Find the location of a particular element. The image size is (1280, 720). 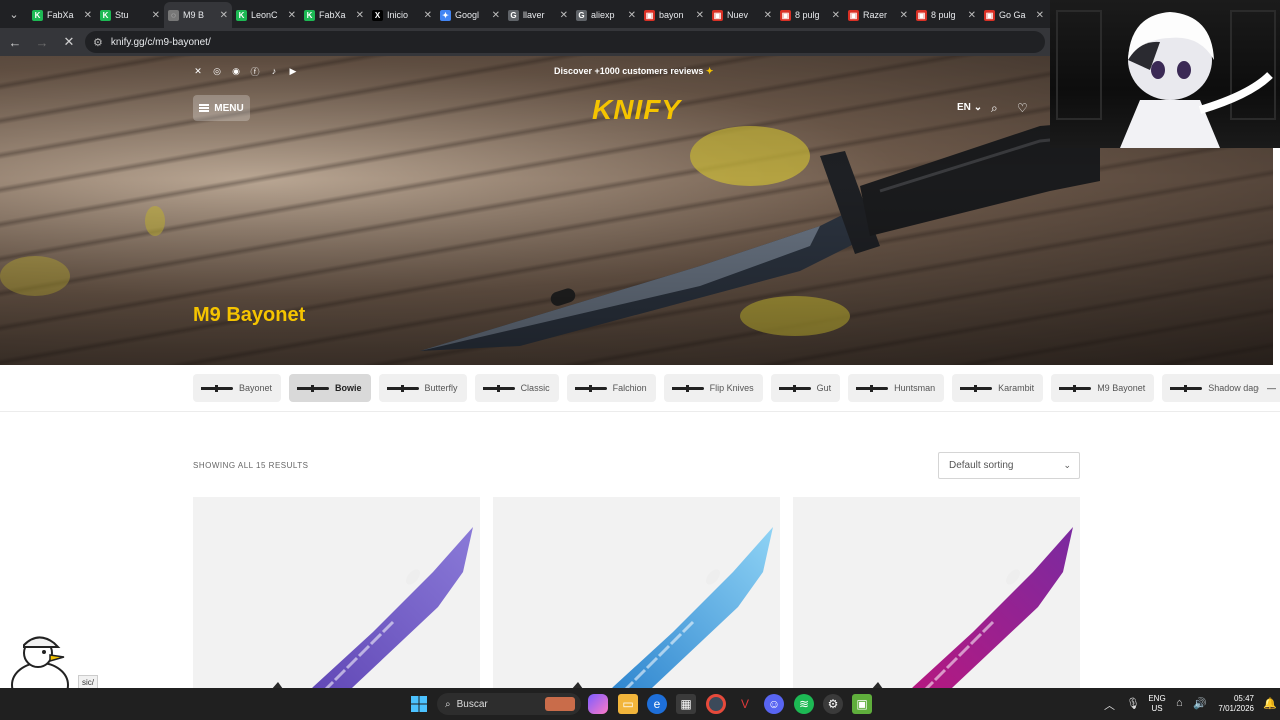

tab-favicon-icon: K is located at coordinates (37, 15).